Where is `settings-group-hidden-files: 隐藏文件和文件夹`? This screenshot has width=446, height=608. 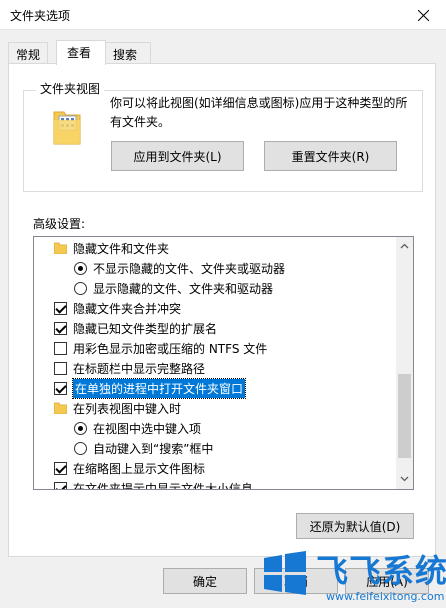 settings-group-hidden-files: 隐藏文件和文件夹 is located at coordinates (233, 248).